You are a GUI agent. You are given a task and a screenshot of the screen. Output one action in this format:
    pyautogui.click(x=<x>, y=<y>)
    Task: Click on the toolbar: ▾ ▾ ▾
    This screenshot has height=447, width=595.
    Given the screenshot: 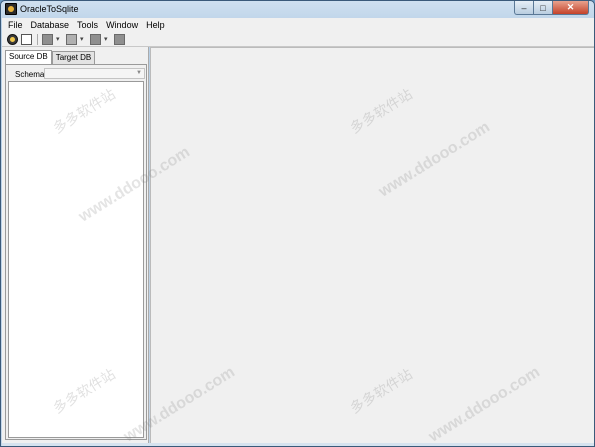 What is the action you would take?
    pyautogui.click(x=298, y=39)
    